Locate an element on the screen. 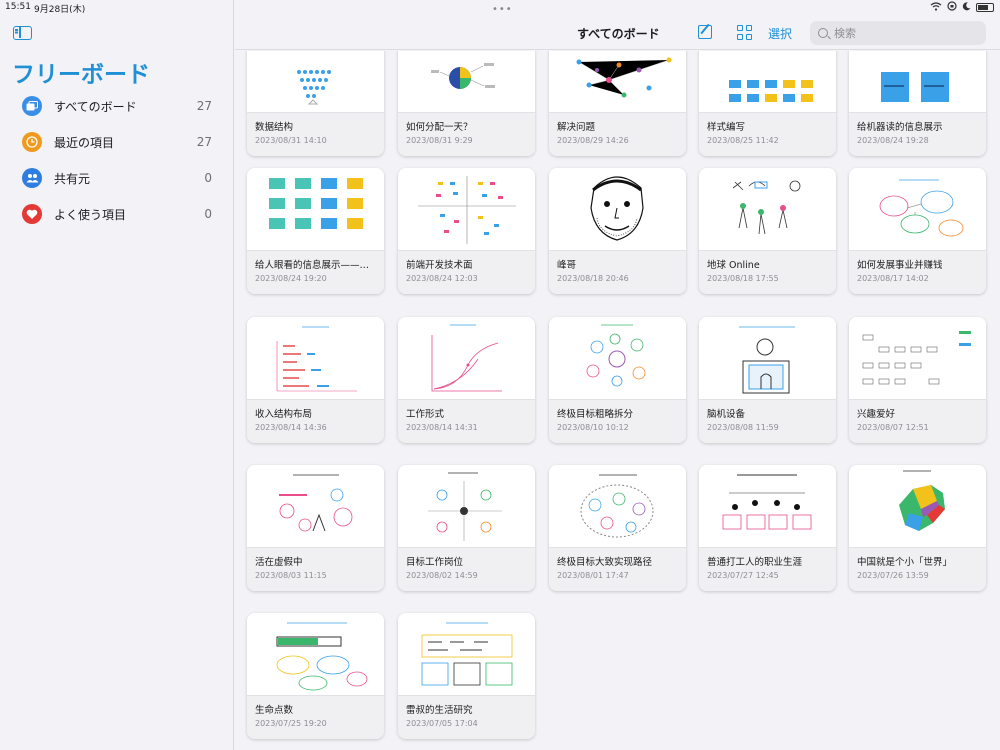 The width and height of the screenshot is (1000, 750). board-meta: 前端开发技术面 2023/08/24 12:03 is located at coordinates (466, 272).